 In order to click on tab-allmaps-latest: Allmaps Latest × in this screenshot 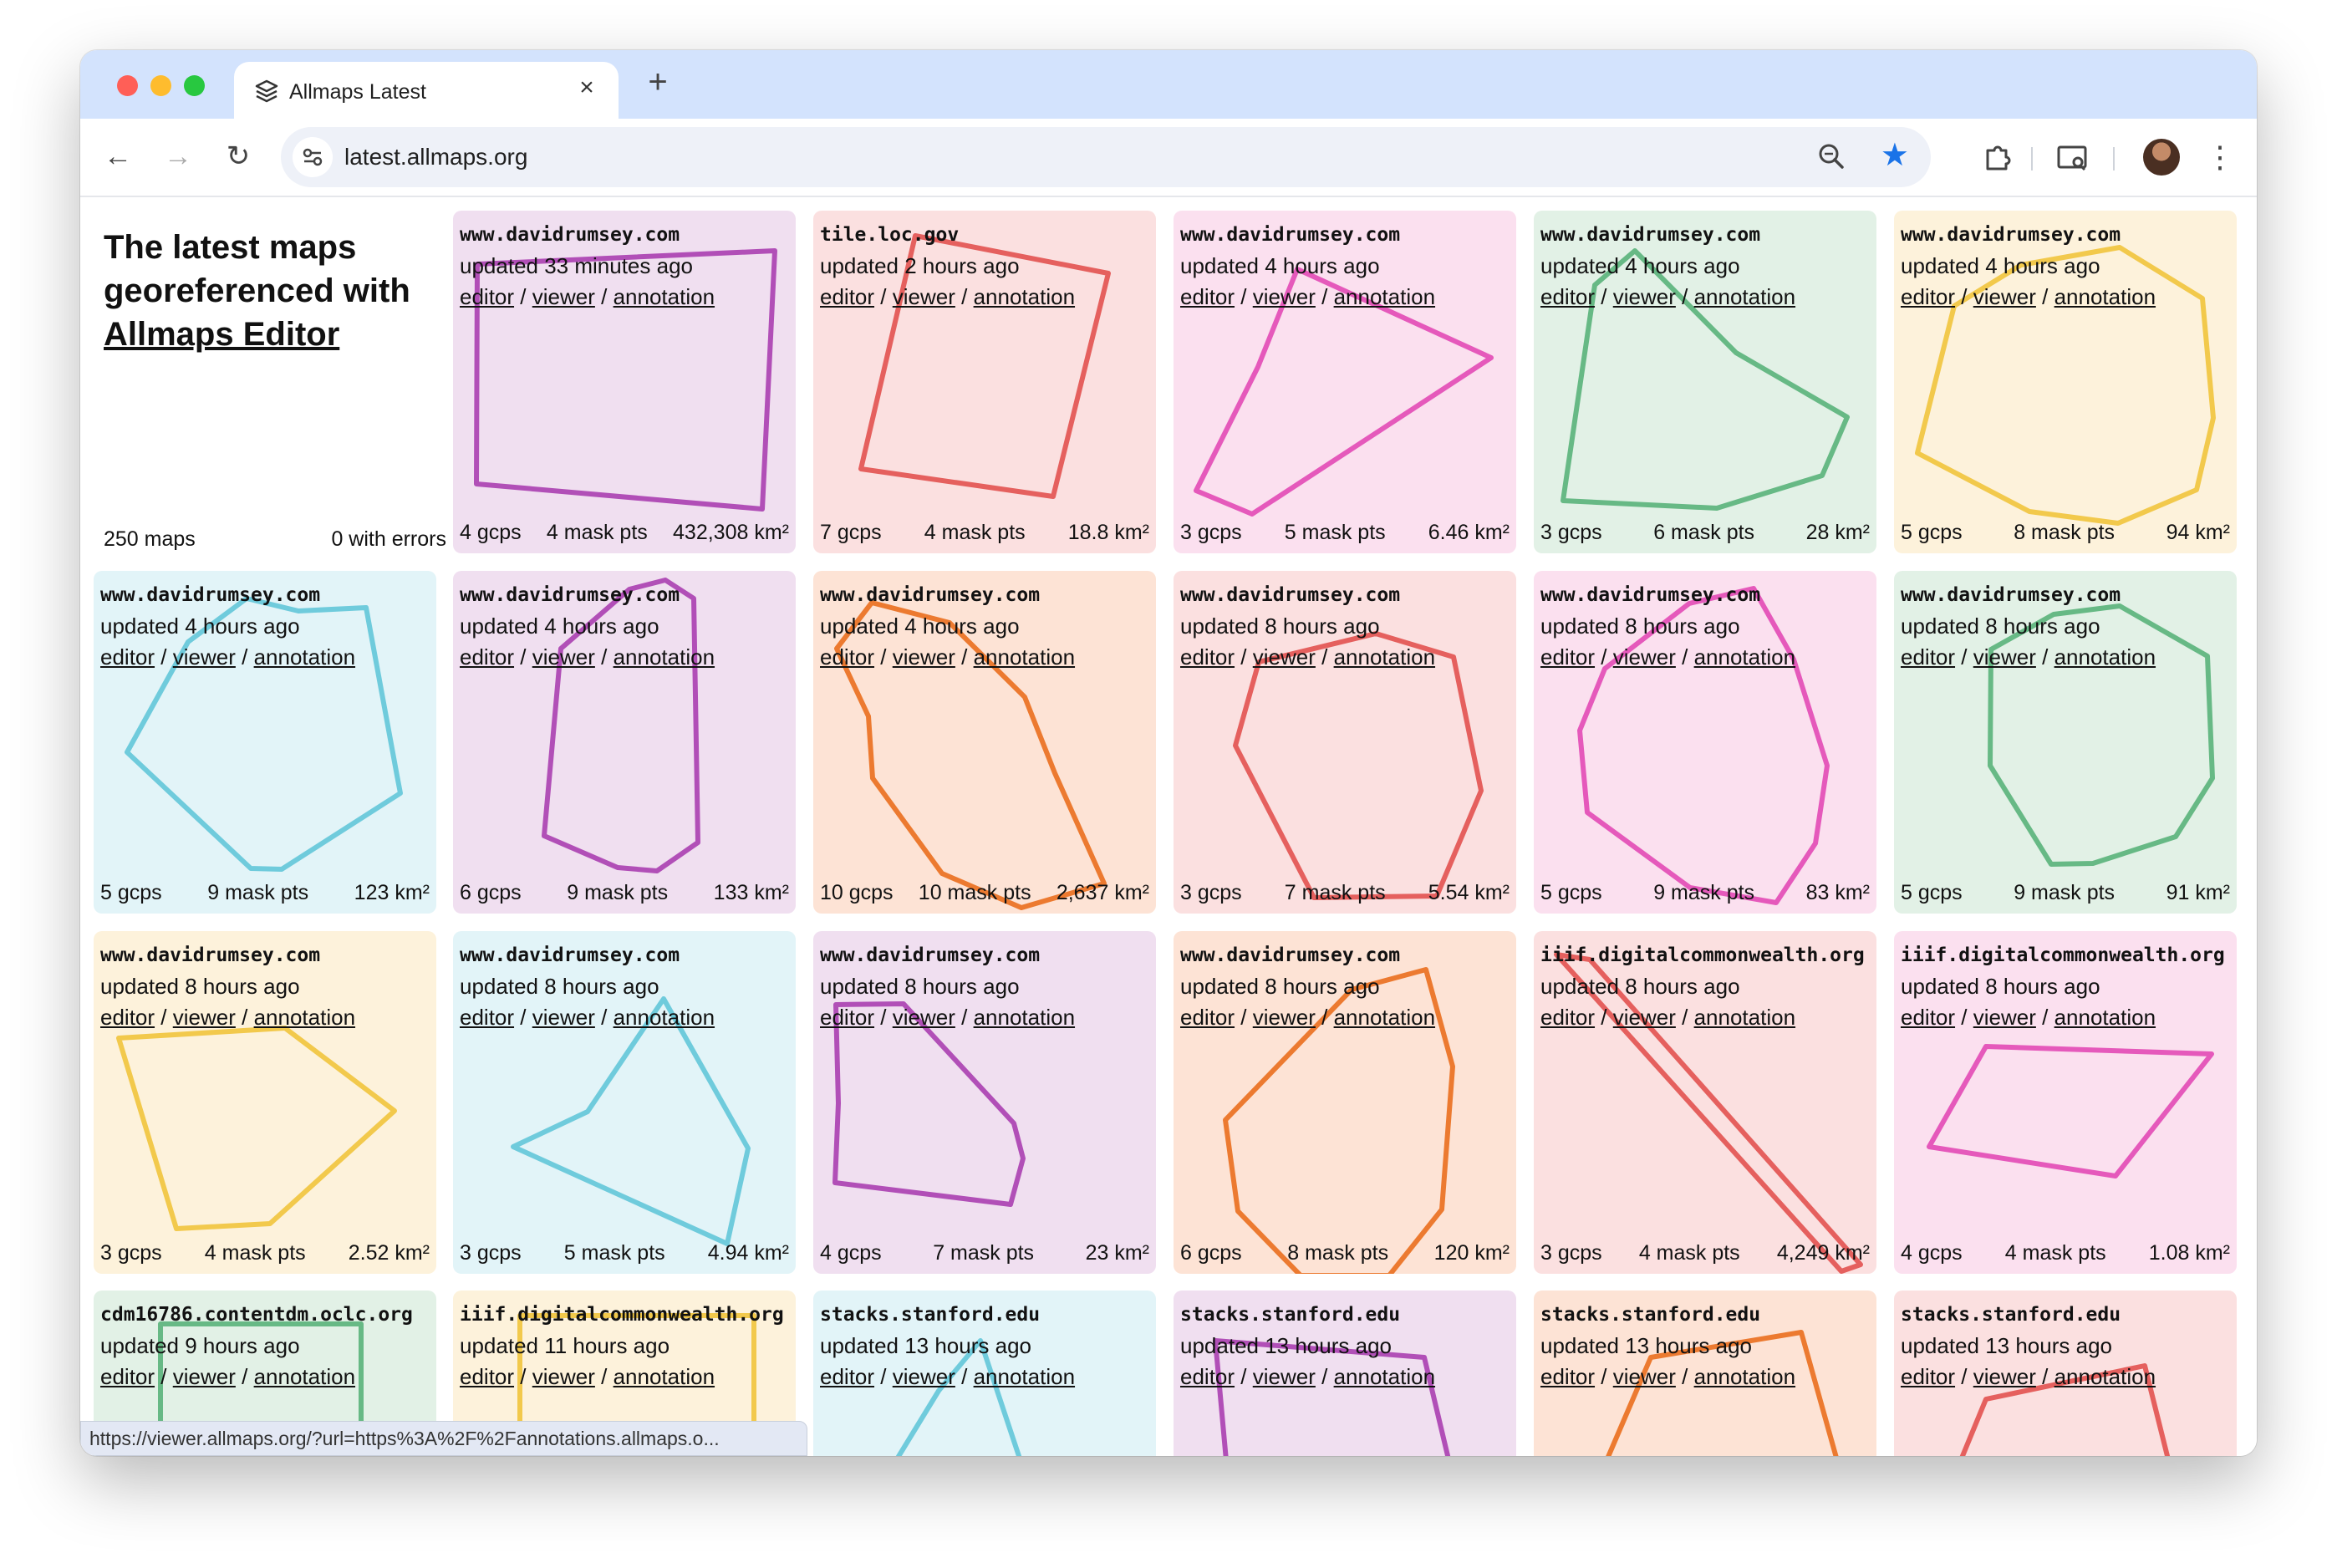, I will do `click(426, 90)`.